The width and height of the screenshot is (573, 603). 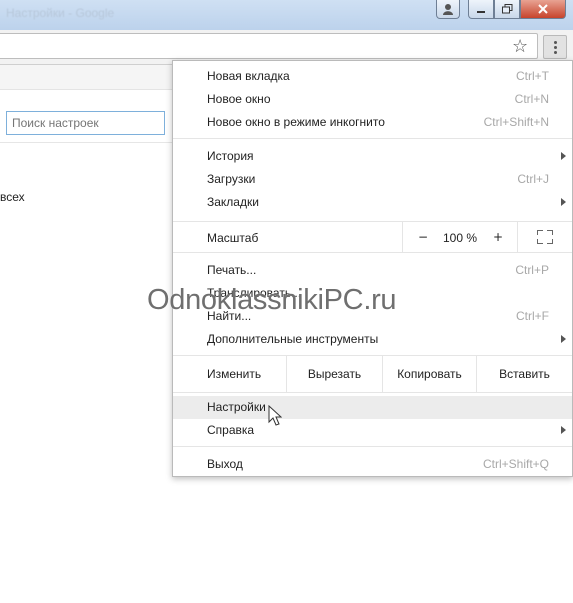 I want to click on menu-edit-row: Изменить Вырезать Копировать Вставить, so click(x=372, y=374).